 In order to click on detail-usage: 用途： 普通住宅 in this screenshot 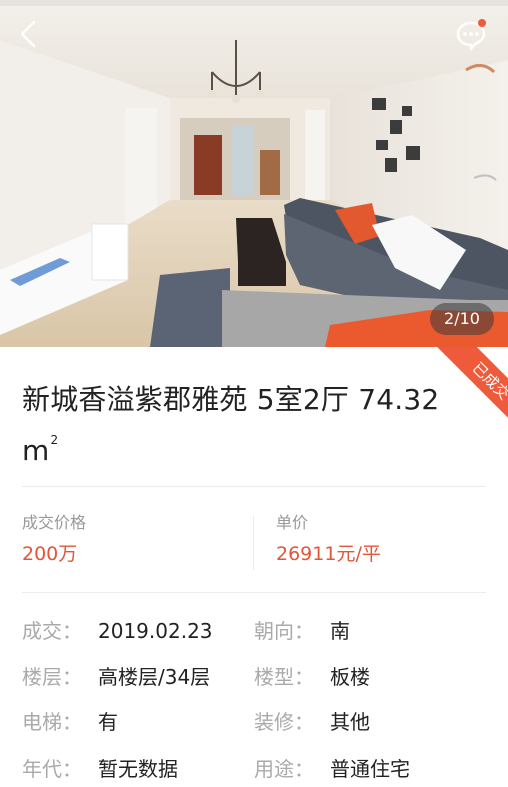, I will do `click(332, 769)`.